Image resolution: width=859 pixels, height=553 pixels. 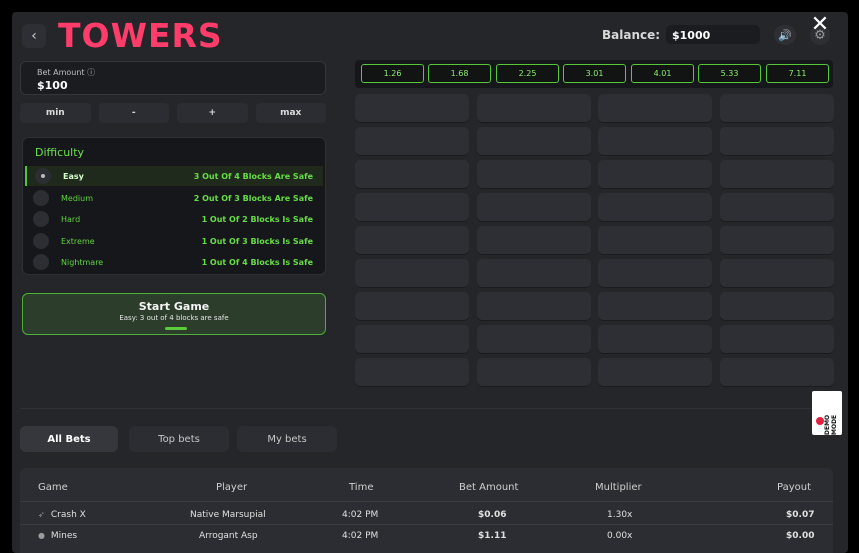 I want to click on tab-my-bets: My bets, so click(x=287, y=439).